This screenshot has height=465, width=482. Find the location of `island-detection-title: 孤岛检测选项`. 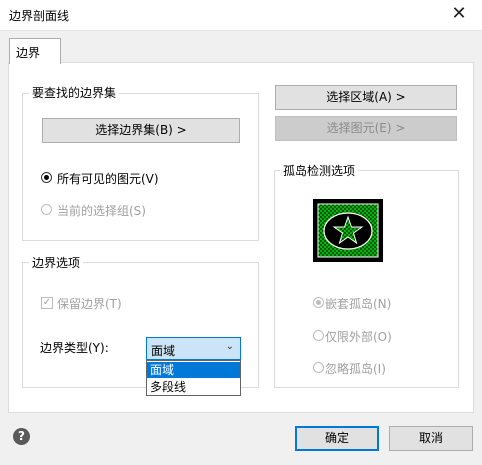

island-detection-title: 孤岛检测选项 is located at coordinates (319, 170).